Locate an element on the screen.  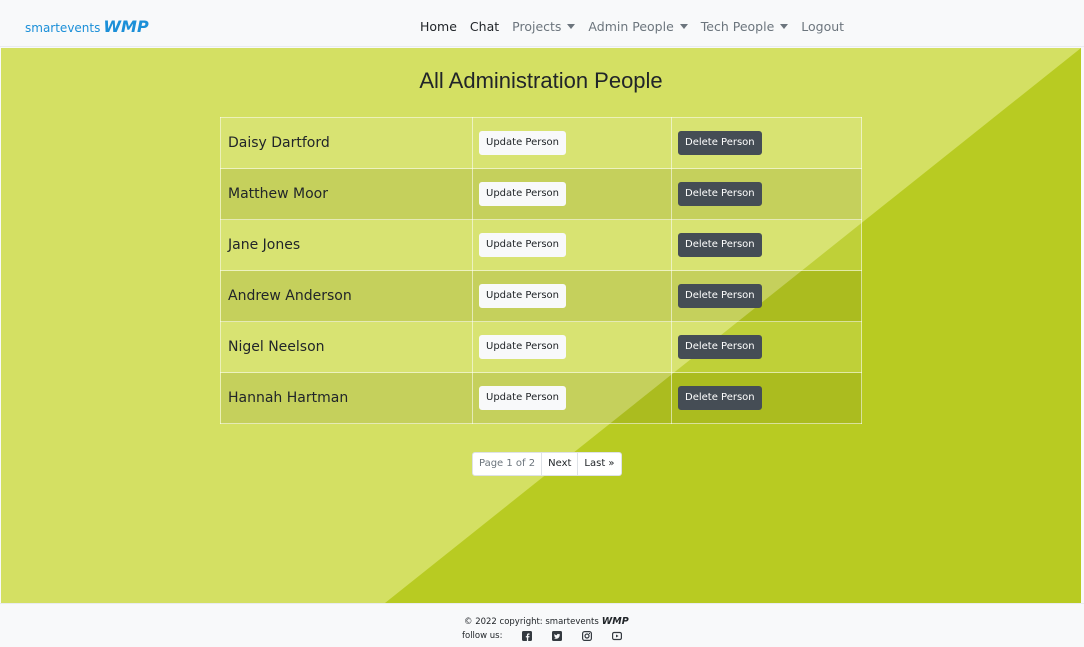
copyright: © 2022 copyright: smartevents WMP is located at coordinates (546, 621).